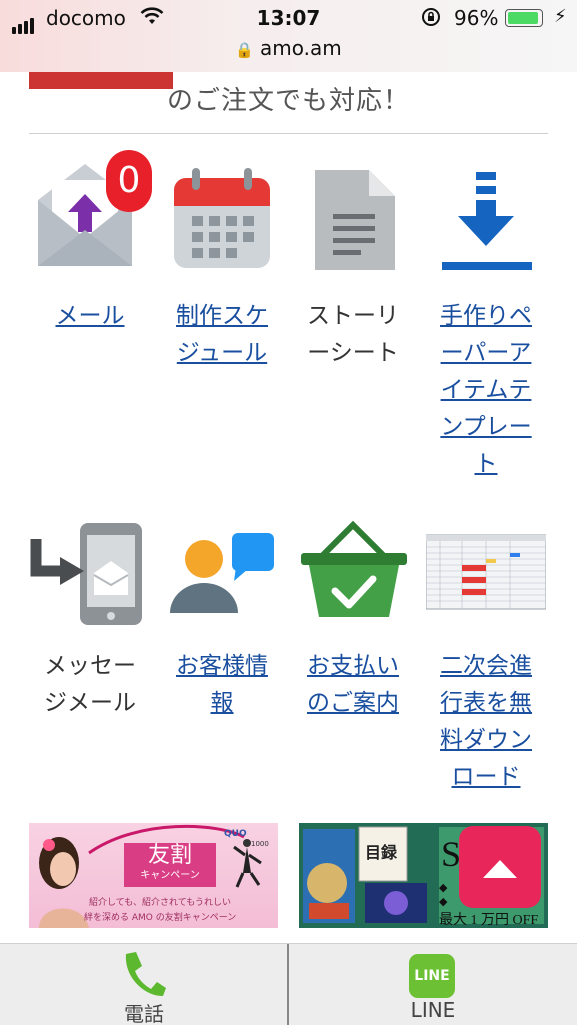 Image resolution: width=577 pixels, height=1027 pixels. I want to click on rotation-lock-icon, so click(431, 19).